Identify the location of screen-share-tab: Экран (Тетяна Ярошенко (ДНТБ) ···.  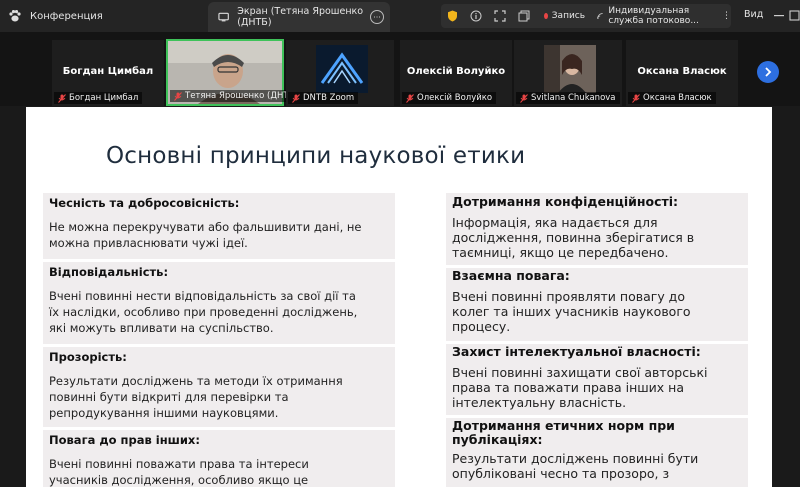
(299, 17).